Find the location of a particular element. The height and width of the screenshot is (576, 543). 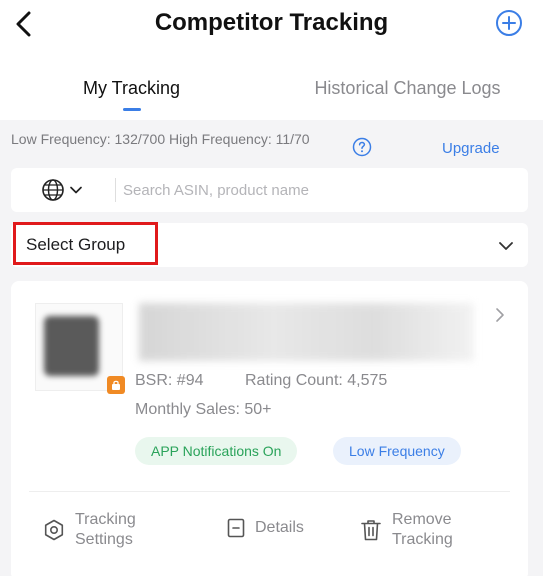

upgrade-link: Upgrade is located at coordinates (471, 148).